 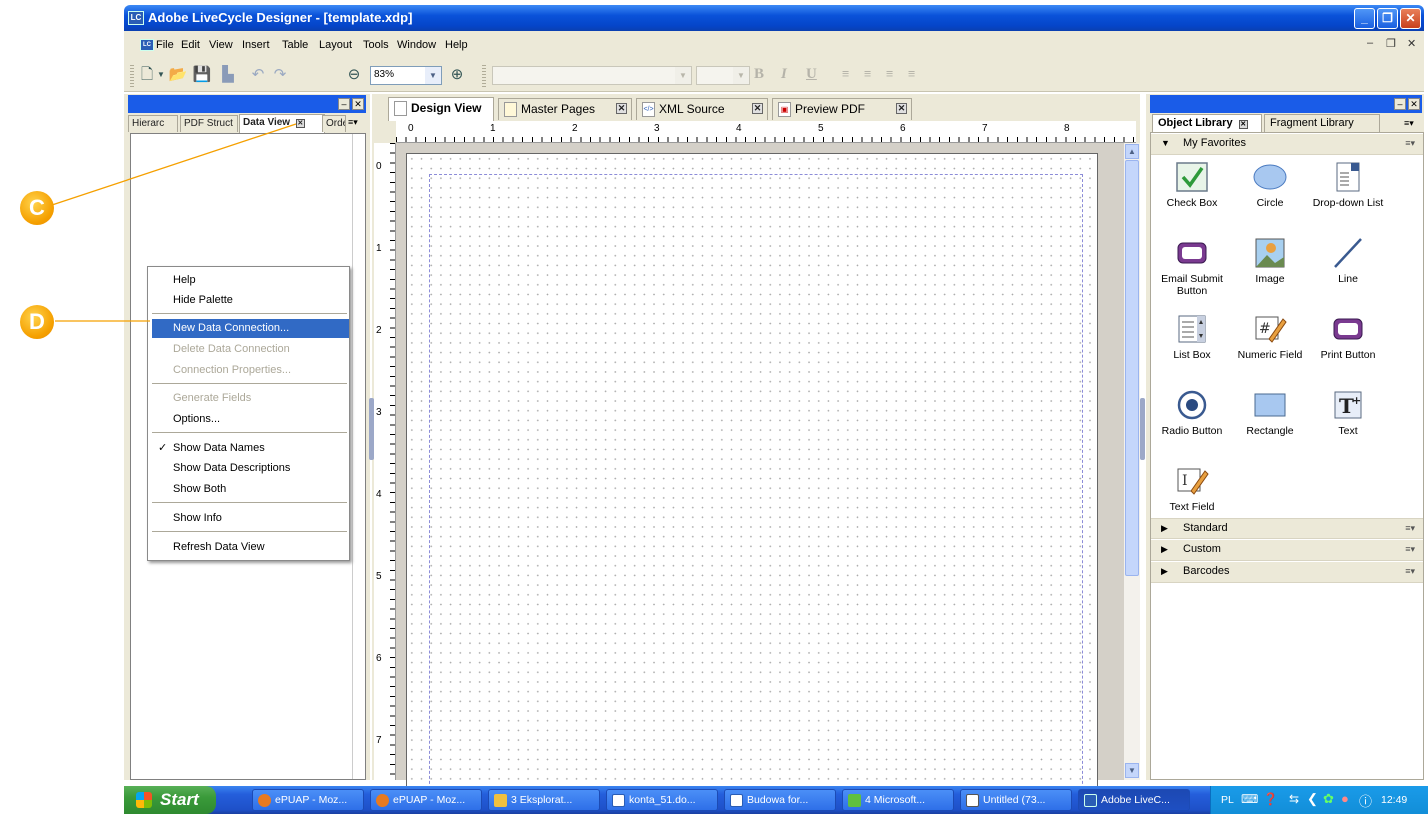 I want to click on scroll-thumb, so click(x=1132, y=368).